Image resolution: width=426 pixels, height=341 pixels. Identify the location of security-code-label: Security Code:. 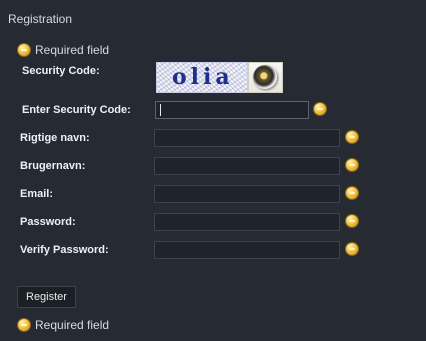
(61, 71).